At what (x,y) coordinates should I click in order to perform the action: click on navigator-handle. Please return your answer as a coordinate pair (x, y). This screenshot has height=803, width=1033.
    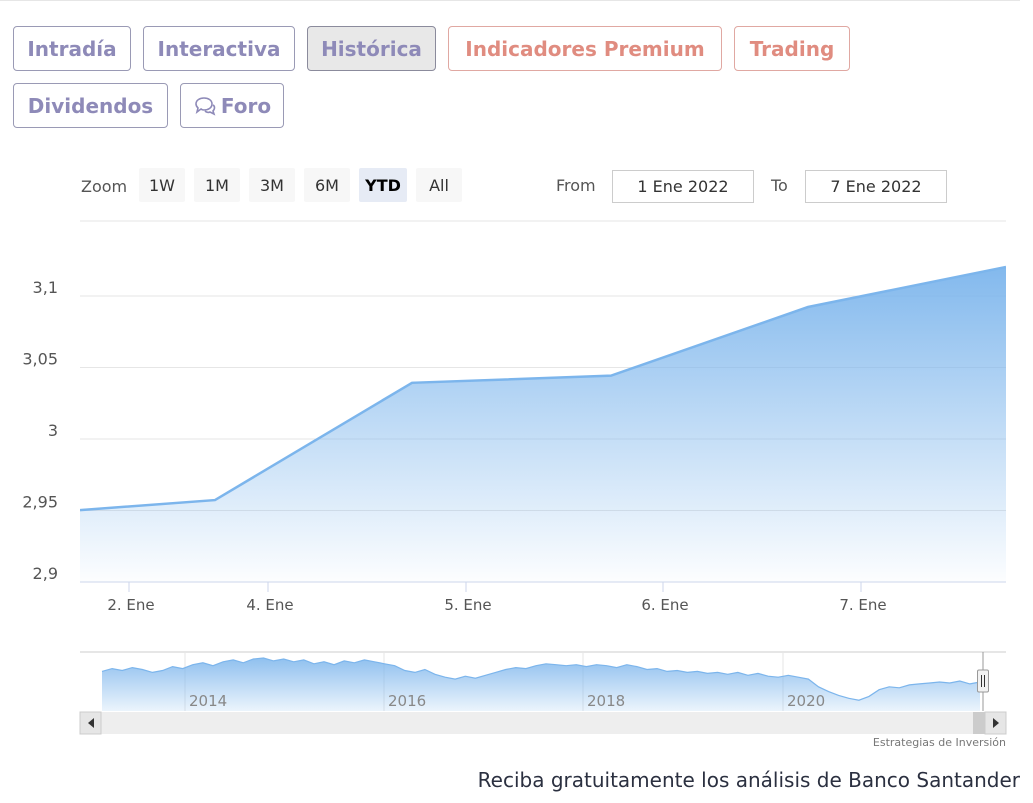
    Looking at the image, I should click on (983, 681).